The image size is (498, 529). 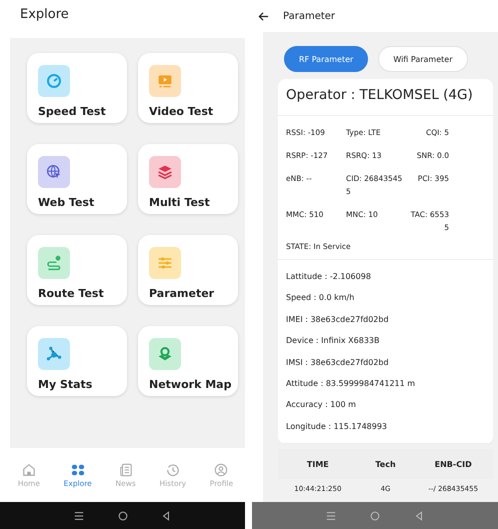 I want to click on grid-icon, so click(x=77, y=469).